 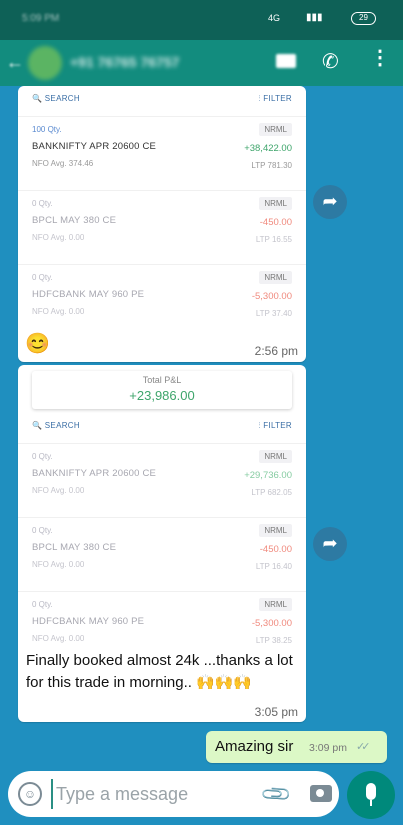 What do you see at coordinates (314, 17) in the screenshot?
I see `signal-icon: ▮▮▮` at bounding box center [314, 17].